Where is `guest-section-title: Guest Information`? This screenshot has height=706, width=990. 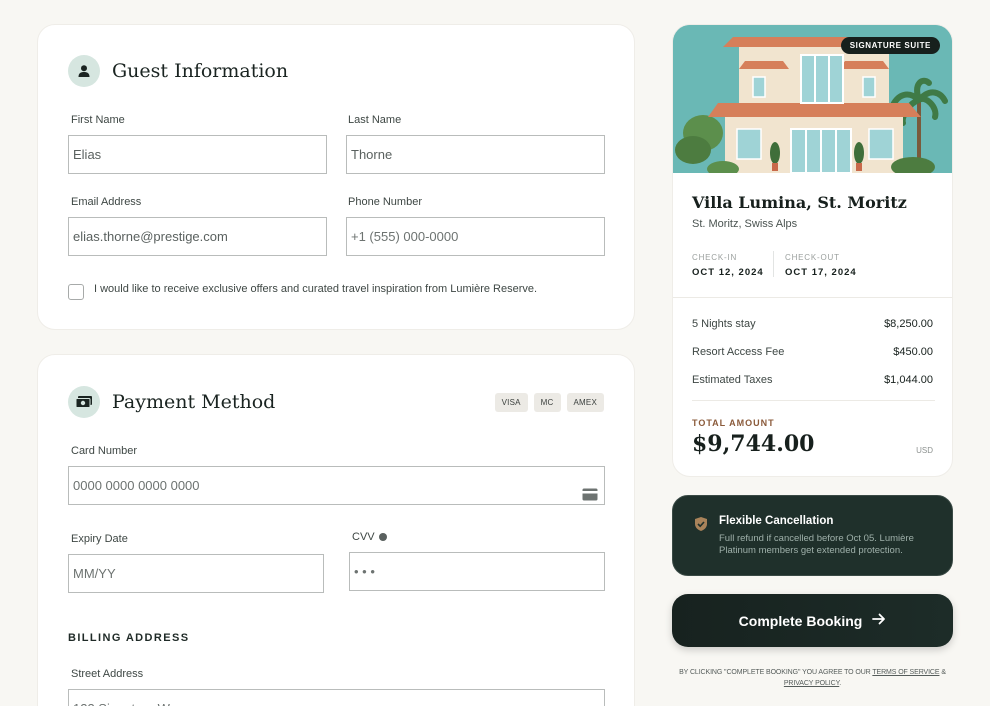 guest-section-title: Guest Information is located at coordinates (200, 71).